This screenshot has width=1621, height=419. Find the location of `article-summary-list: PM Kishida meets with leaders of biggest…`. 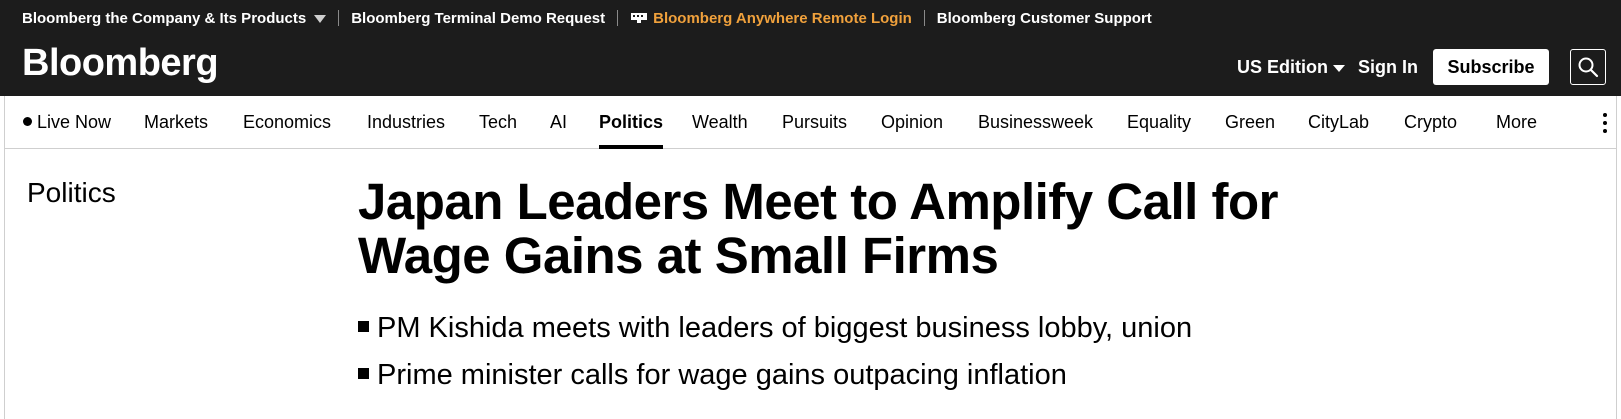

article-summary-list: PM Kishida meets with leaders of biggest… is located at coordinates (775, 352).